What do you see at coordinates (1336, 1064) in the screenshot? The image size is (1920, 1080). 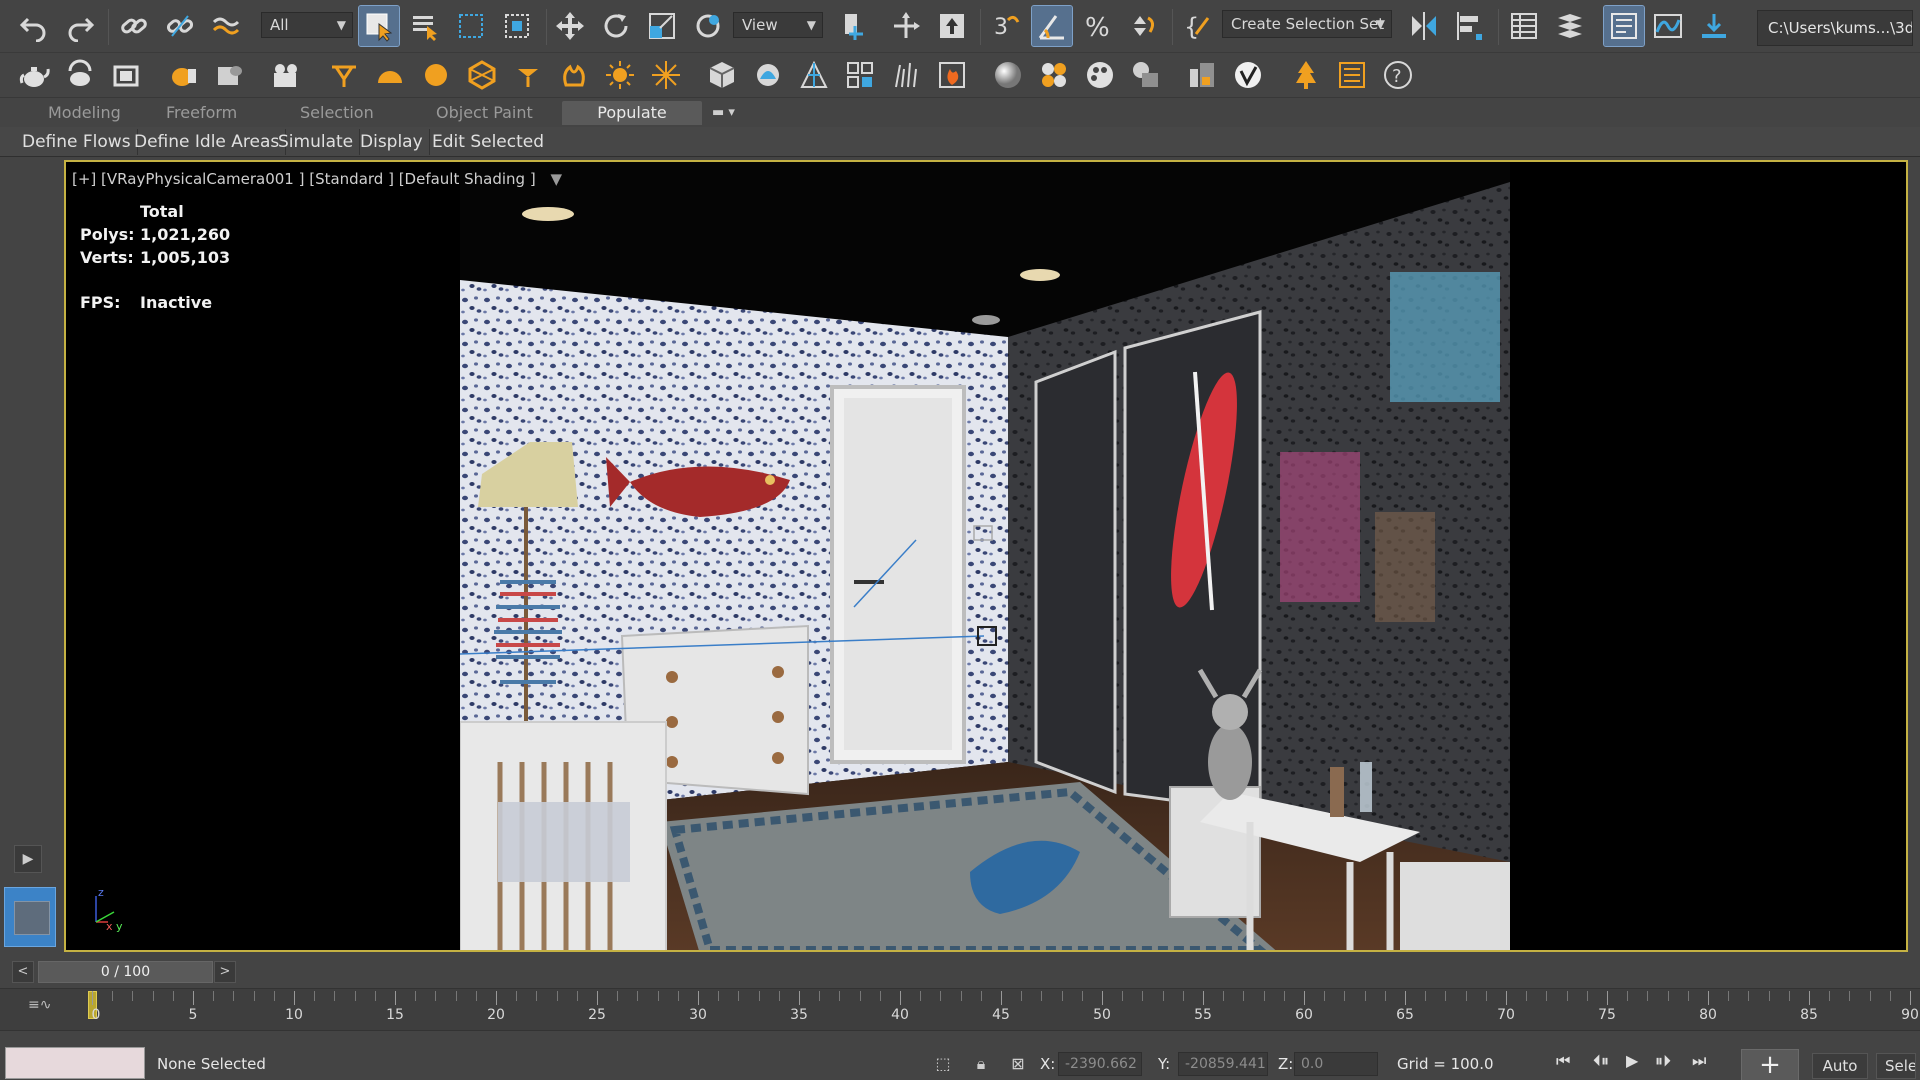 I see `z-coordinate-field: 0.0` at bounding box center [1336, 1064].